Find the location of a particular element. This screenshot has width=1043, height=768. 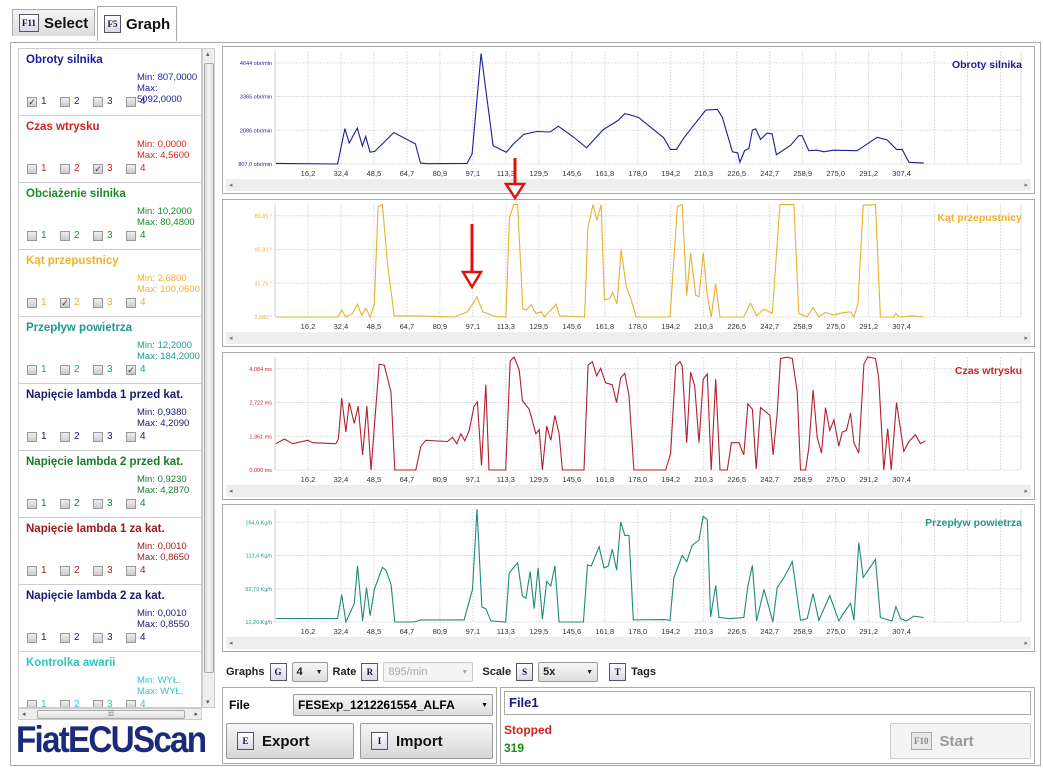

import-button: I Import is located at coordinates (426, 741).